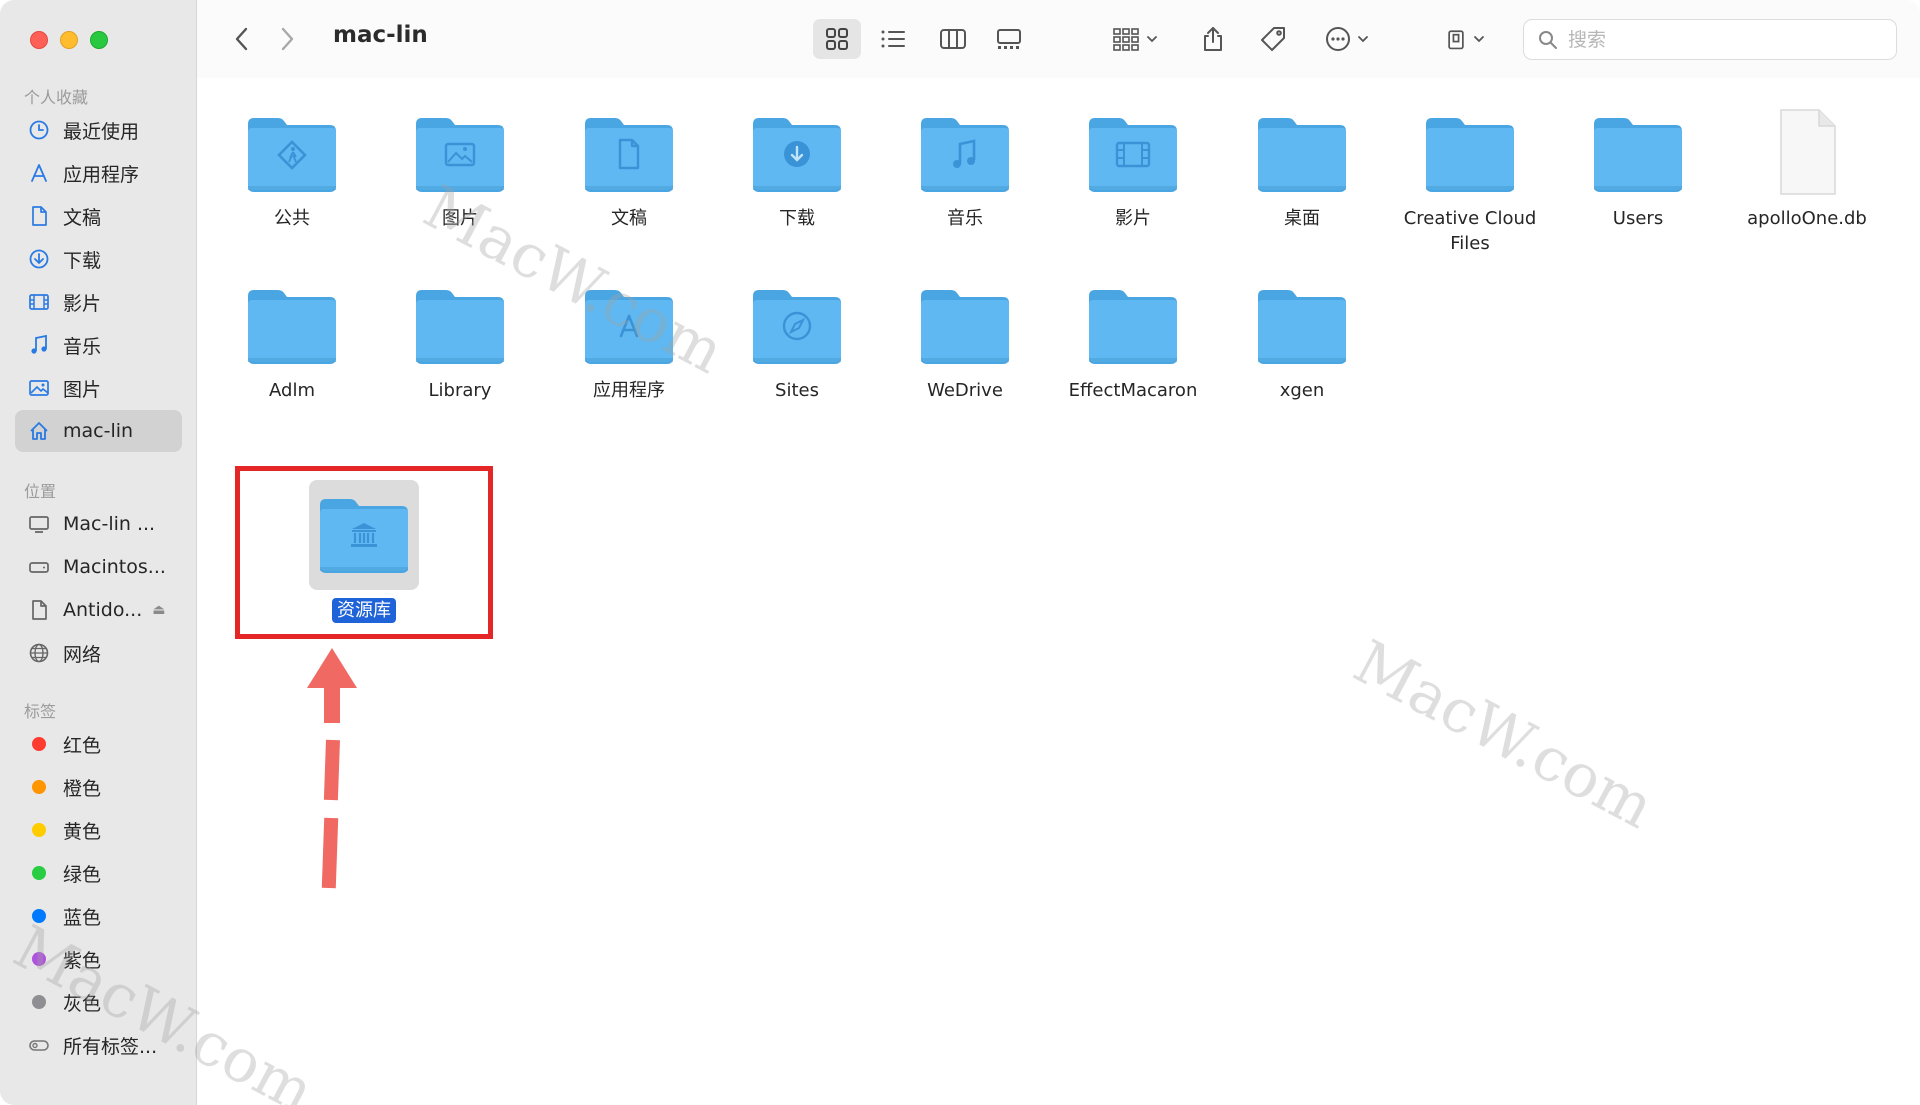 Image resolution: width=1920 pixels, height=1105 pixels. Describe the element at coordinates (1718, 39) in the screenshot. I see `search-input` at that location.